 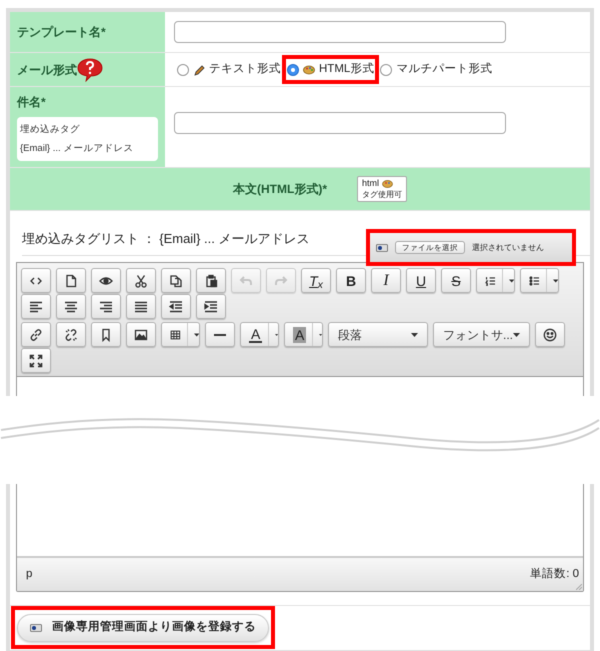 I want to click on align-left-icon, so click(x=36, y=307).